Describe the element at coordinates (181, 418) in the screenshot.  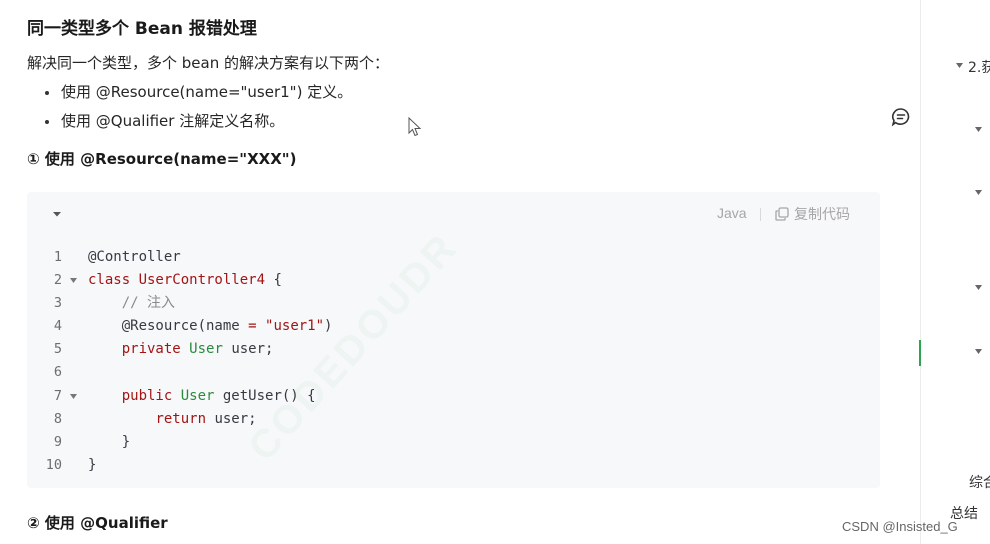
I see `code-token: return` at that location.